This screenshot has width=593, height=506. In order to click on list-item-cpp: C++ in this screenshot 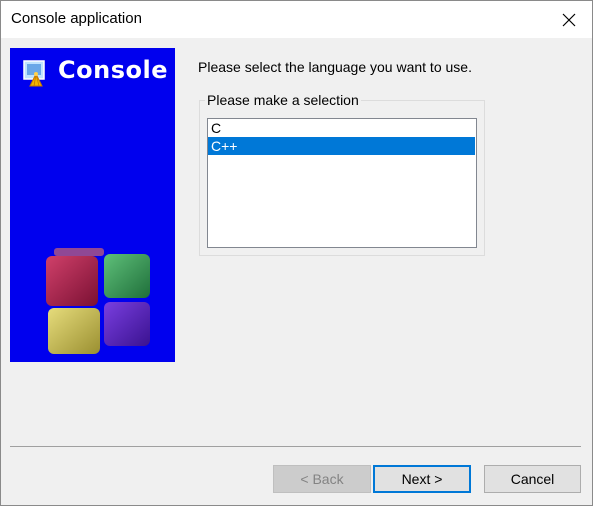, I will do `click(341, 146)`.